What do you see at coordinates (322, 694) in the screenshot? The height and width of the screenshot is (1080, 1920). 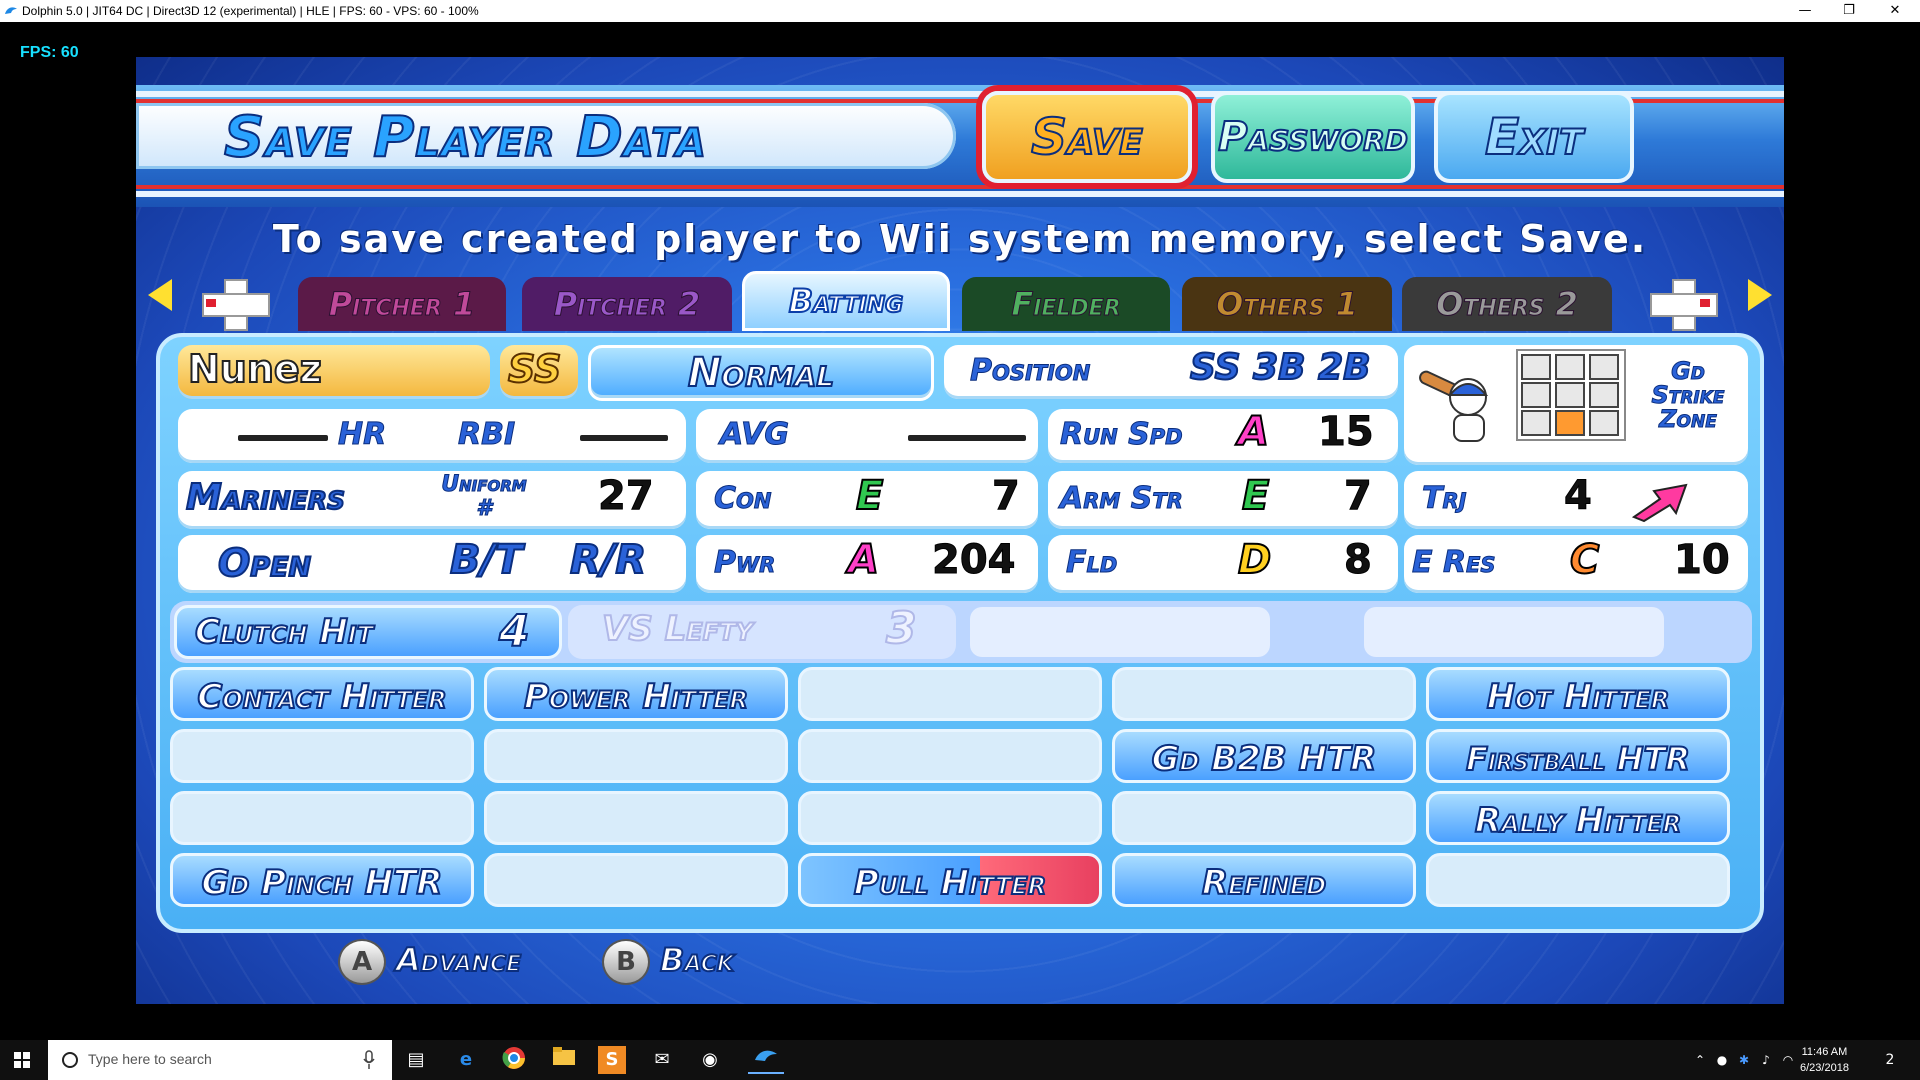 I see `ability-contact-hitter: Contact Hitter` at bounding box center [322, 694].